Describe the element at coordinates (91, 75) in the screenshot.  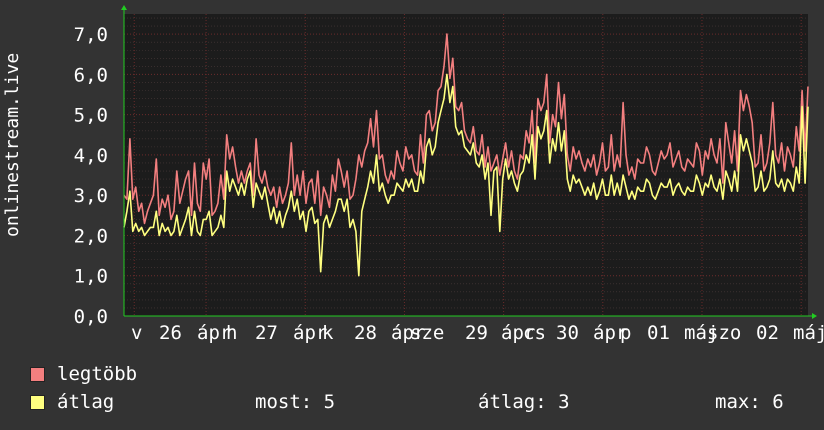
I see `y-tick-label: 6,0` at that location.